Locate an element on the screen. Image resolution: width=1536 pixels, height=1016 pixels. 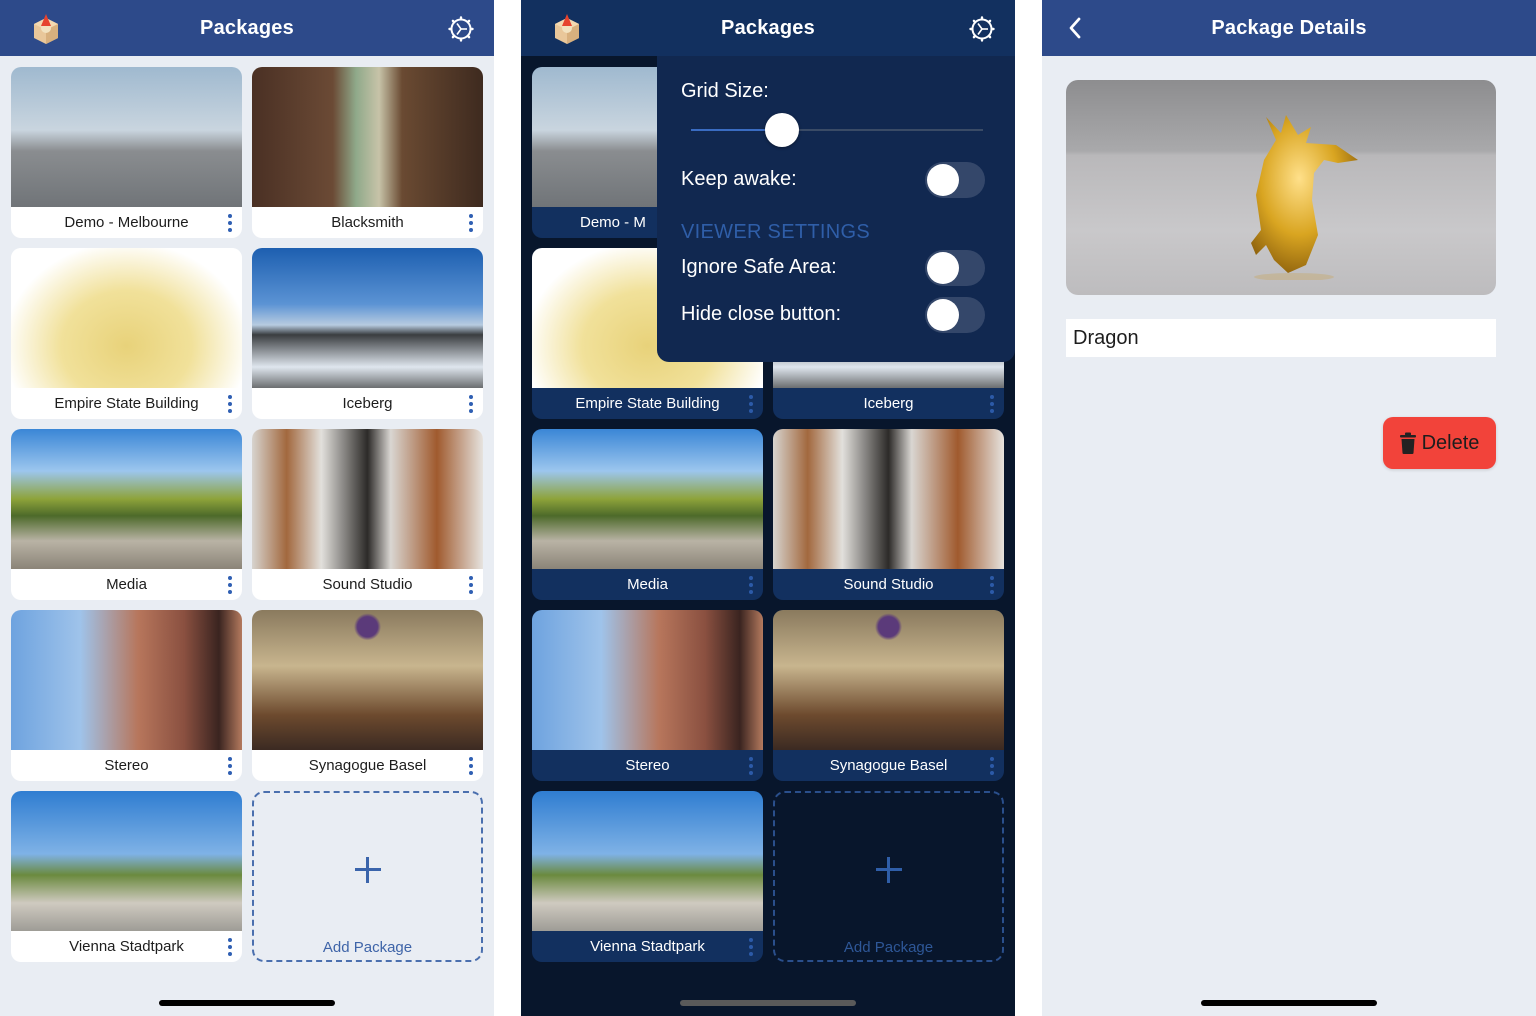
package-card: Empire State Building is located at coordinates (126, 333).